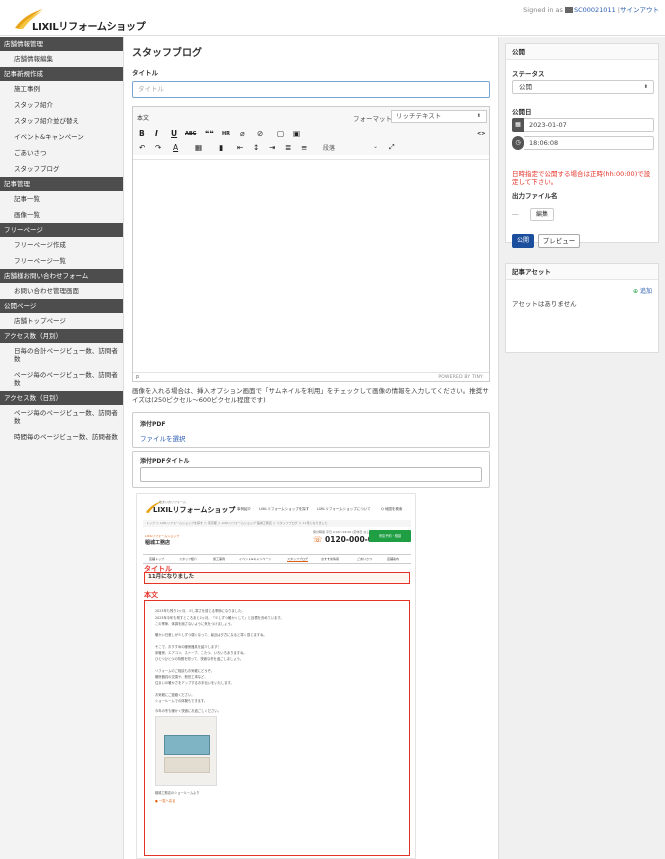 The width and height of the screenshot is (665, 859). What do you see at coordinates (221, 147) in the screenshot?
I see `highlight-icon: ▮` at bounding box center [221, 147].